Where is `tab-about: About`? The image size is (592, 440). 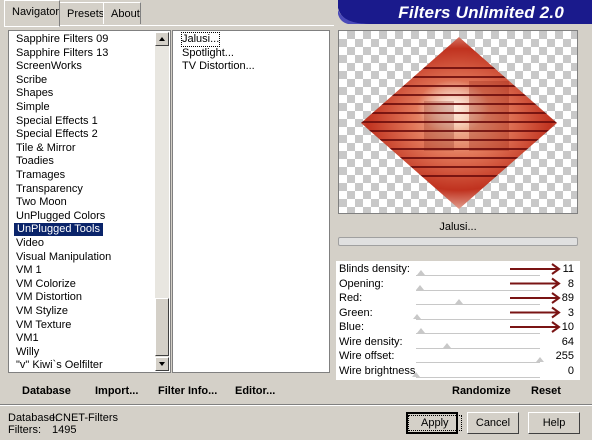
tab-about: About is located at coordinates (122, 13).